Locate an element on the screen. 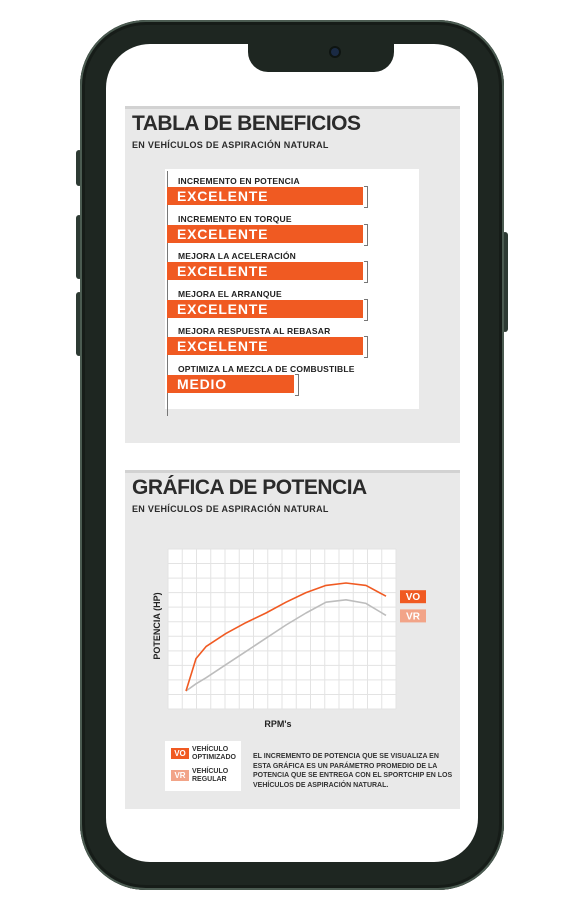 The height and width of the screenshot is (900, 585). benefit-row: OPTIMIZA LA MEZCLA DE COMBUSTIBLE MEDIO is located at coordinates (292, 382).